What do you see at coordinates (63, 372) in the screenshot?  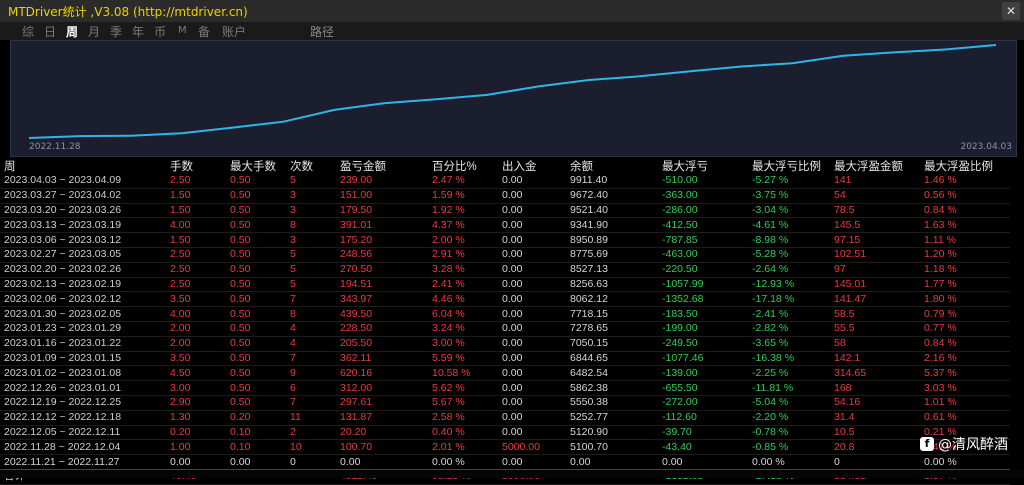 I see `table-cell: 2023.01.02 ~ 2023.01.08` at bounding box center [63, 372].